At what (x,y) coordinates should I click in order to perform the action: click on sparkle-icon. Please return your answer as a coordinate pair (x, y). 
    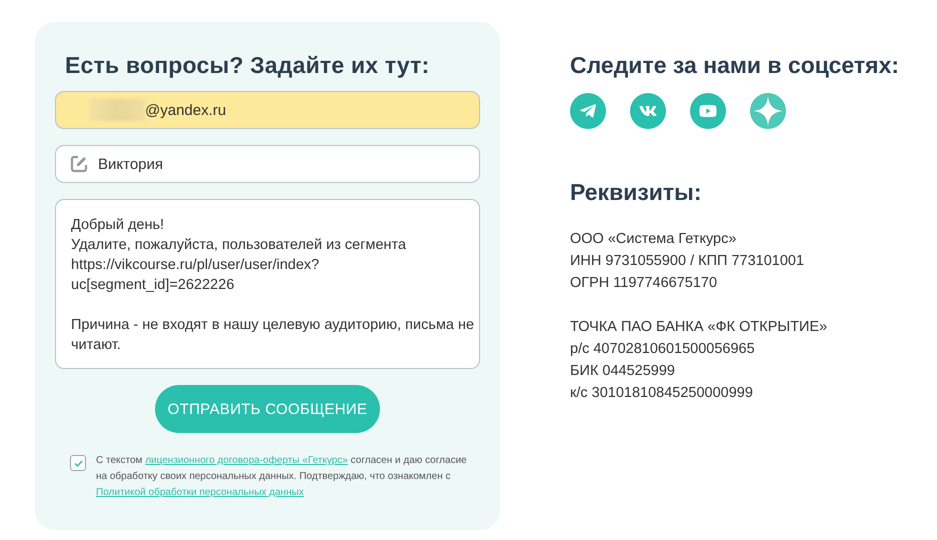
    Looking at the image, I should click on (768, 111).